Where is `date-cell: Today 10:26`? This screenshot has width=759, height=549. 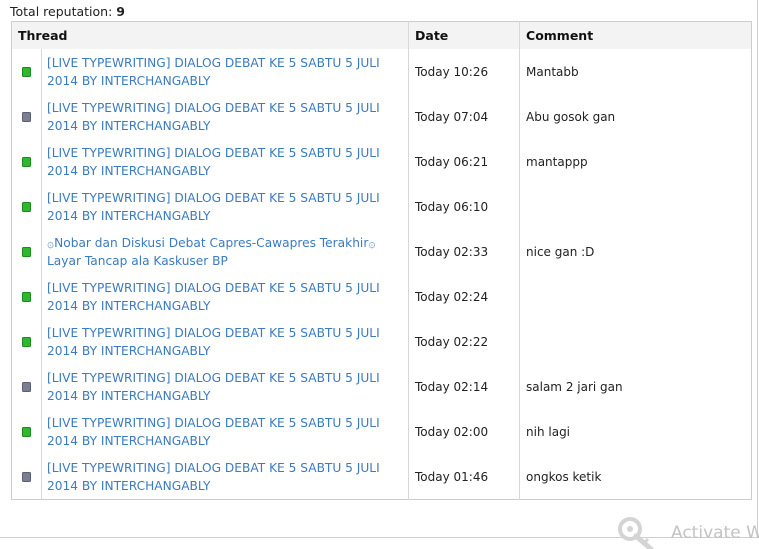
date-cell: Today 10:26 is located at coordinates (464, 71).